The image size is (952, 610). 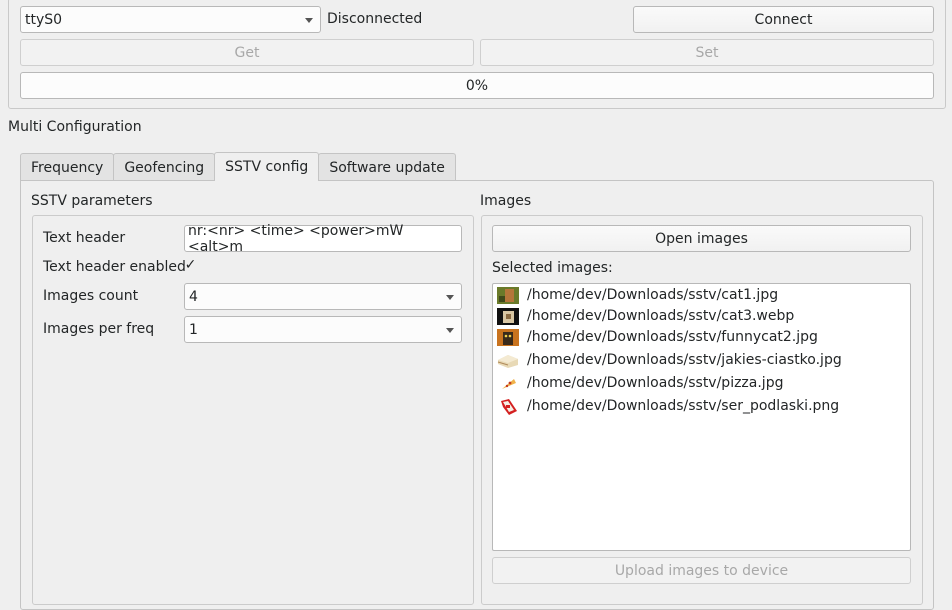 What do you see at coordinates (552, 268) in the screenshot?
I see `selected-images-label: Selected images:` at bounding box center [552, 268].